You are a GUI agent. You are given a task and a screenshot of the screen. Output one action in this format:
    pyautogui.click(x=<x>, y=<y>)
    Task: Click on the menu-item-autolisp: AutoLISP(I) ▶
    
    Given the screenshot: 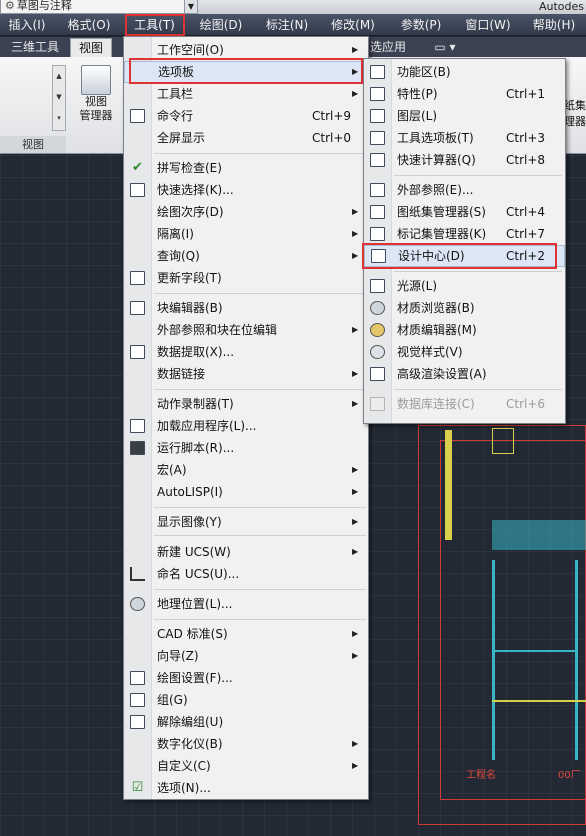 What is the action you would take?
    pyautogui.click(x=246, y=492)
    